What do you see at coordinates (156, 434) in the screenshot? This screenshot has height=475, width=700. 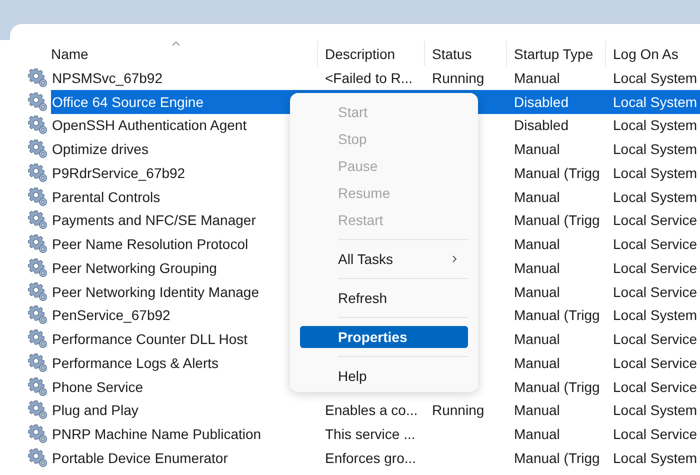 I see `table-cell-text: PNRP Machine Name Publication` at bounding box center [156, 434].